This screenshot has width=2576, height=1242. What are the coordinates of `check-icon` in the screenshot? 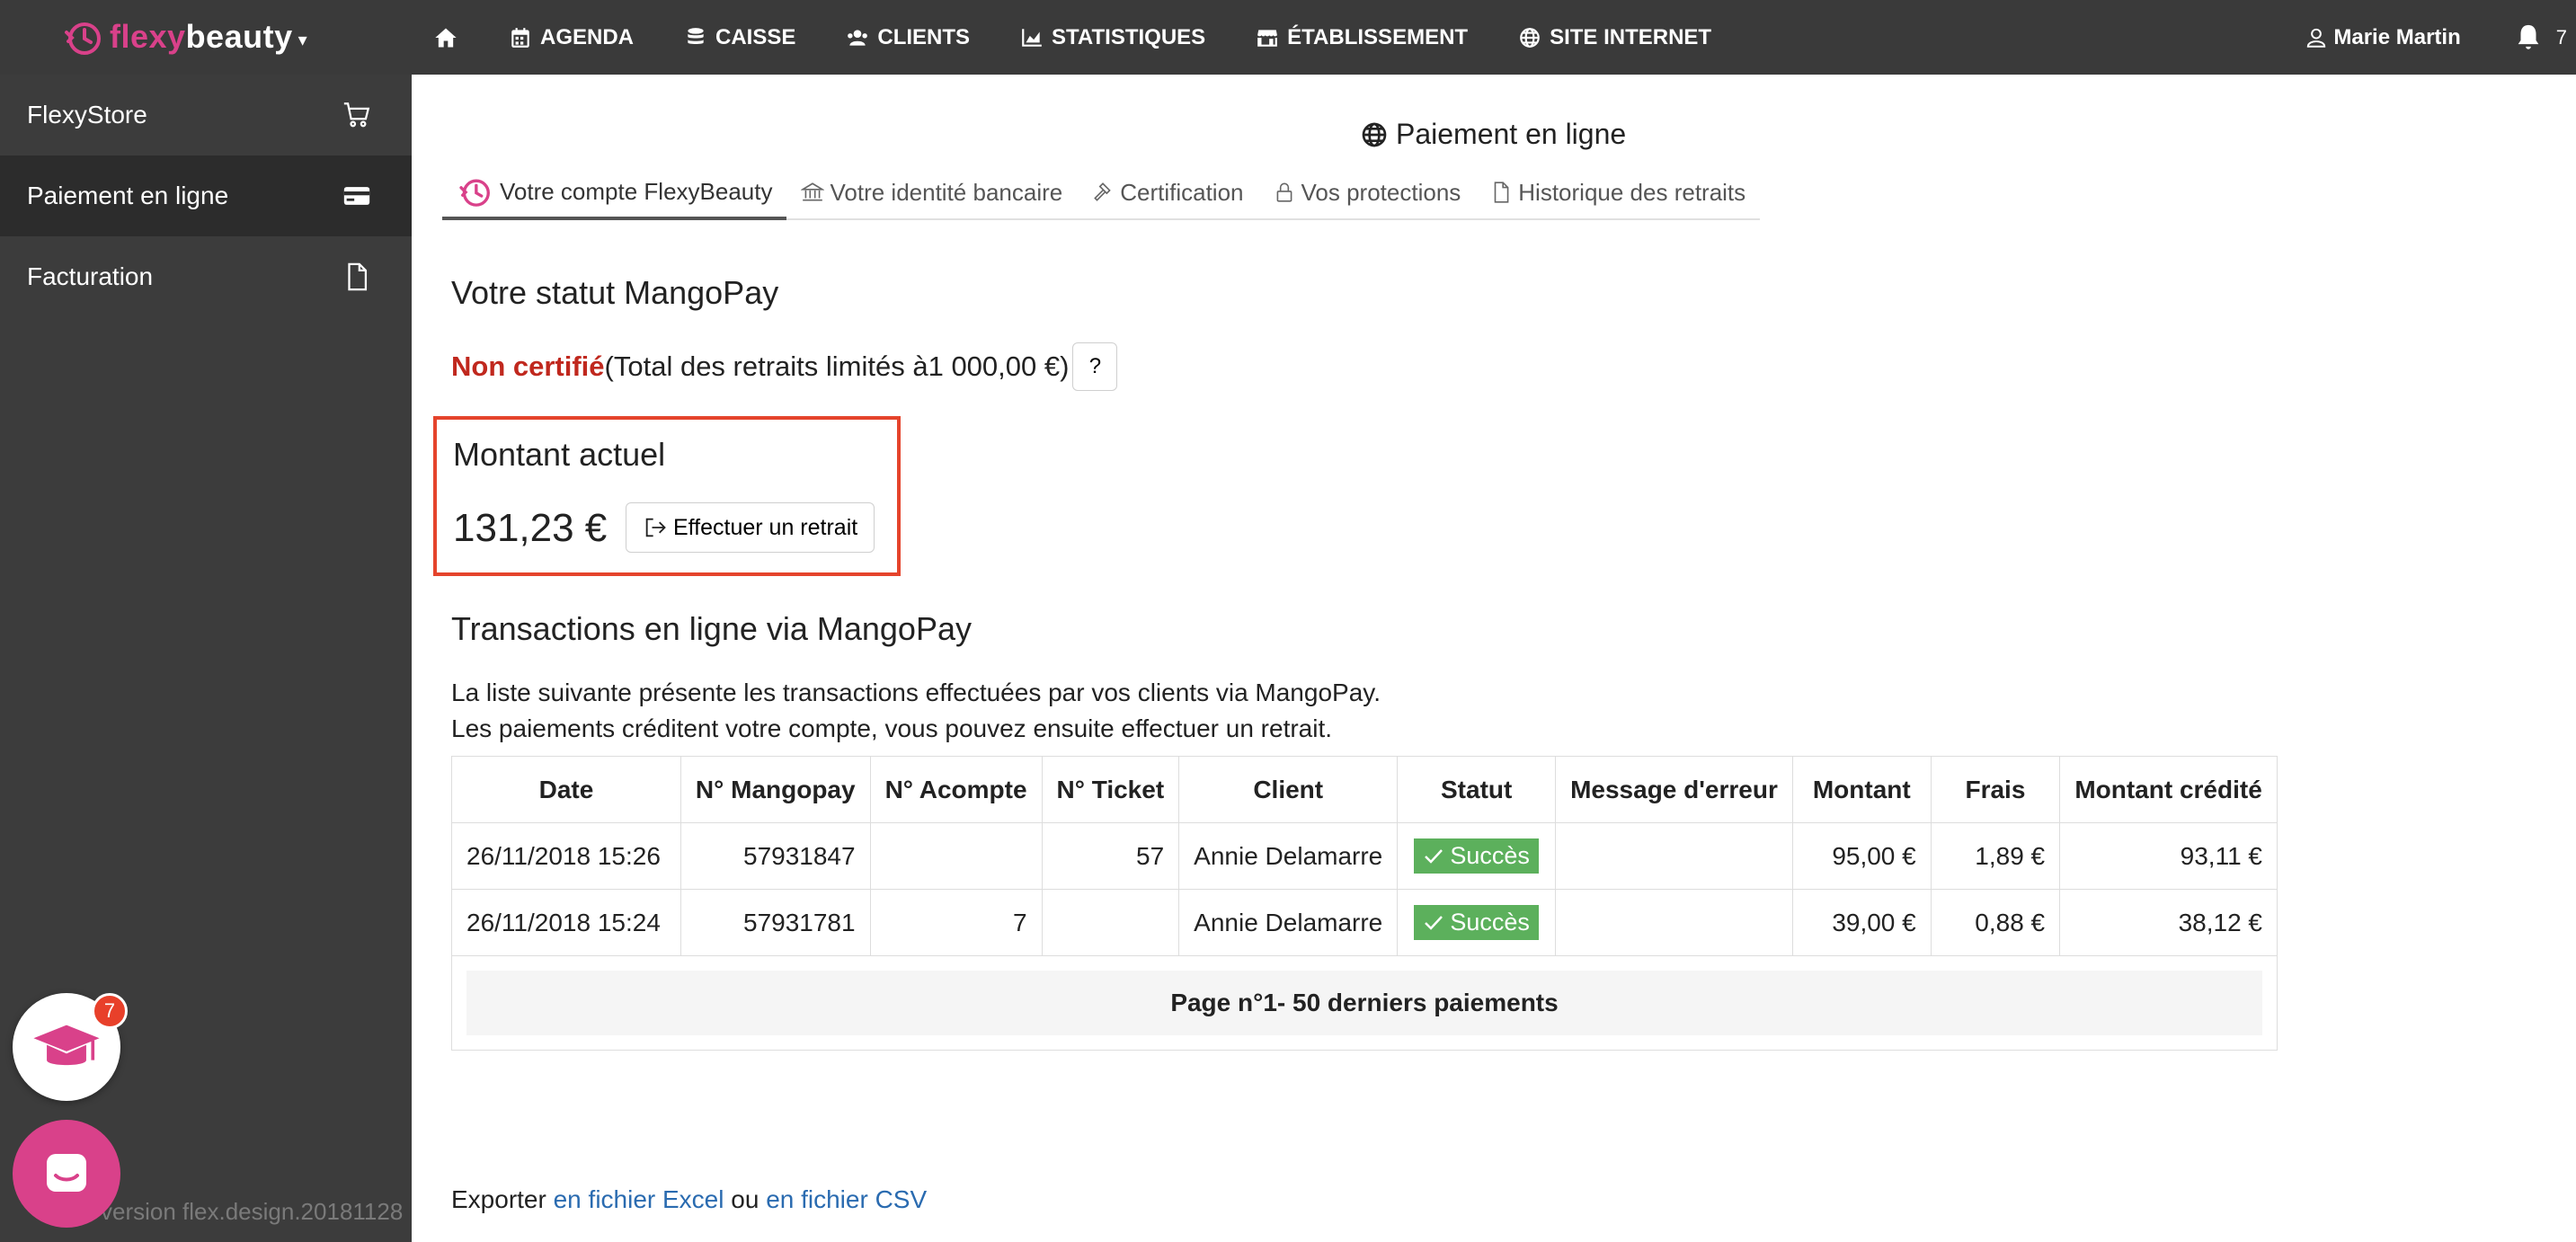 It's located at (1434, 856).